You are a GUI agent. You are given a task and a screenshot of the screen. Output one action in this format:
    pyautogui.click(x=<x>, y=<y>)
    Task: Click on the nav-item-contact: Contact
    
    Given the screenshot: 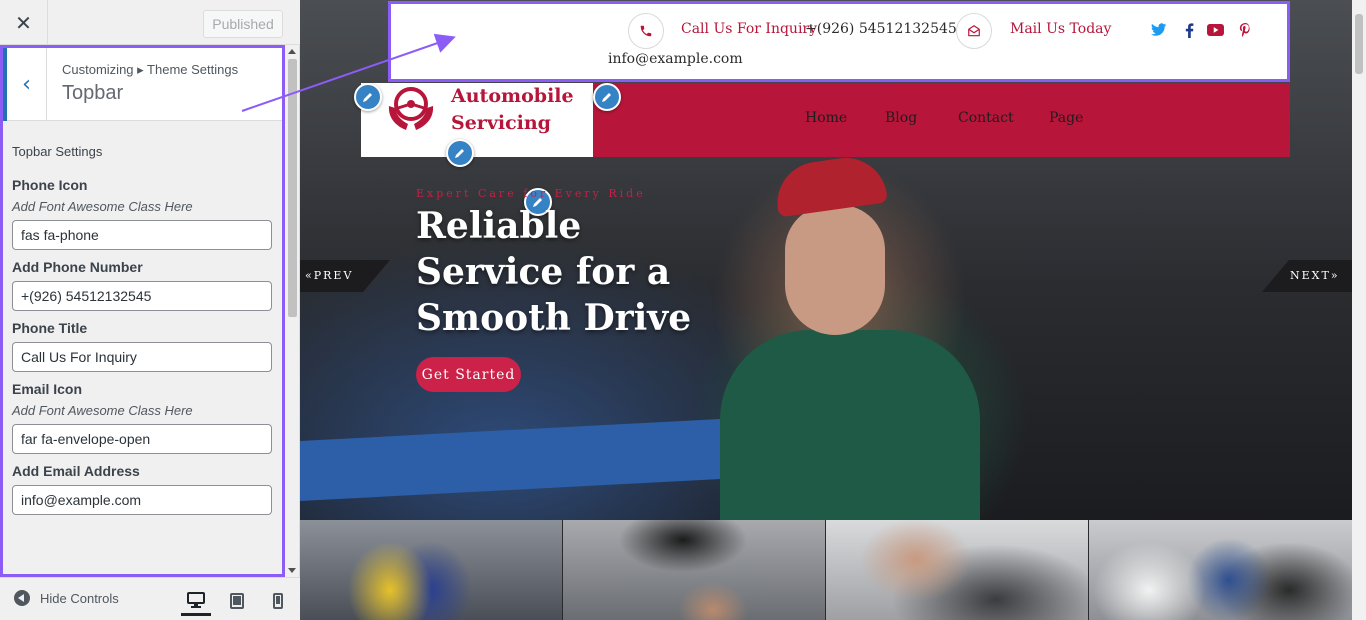 What is the action you would take?
    pyautogui.click(x=986, y=118)
    